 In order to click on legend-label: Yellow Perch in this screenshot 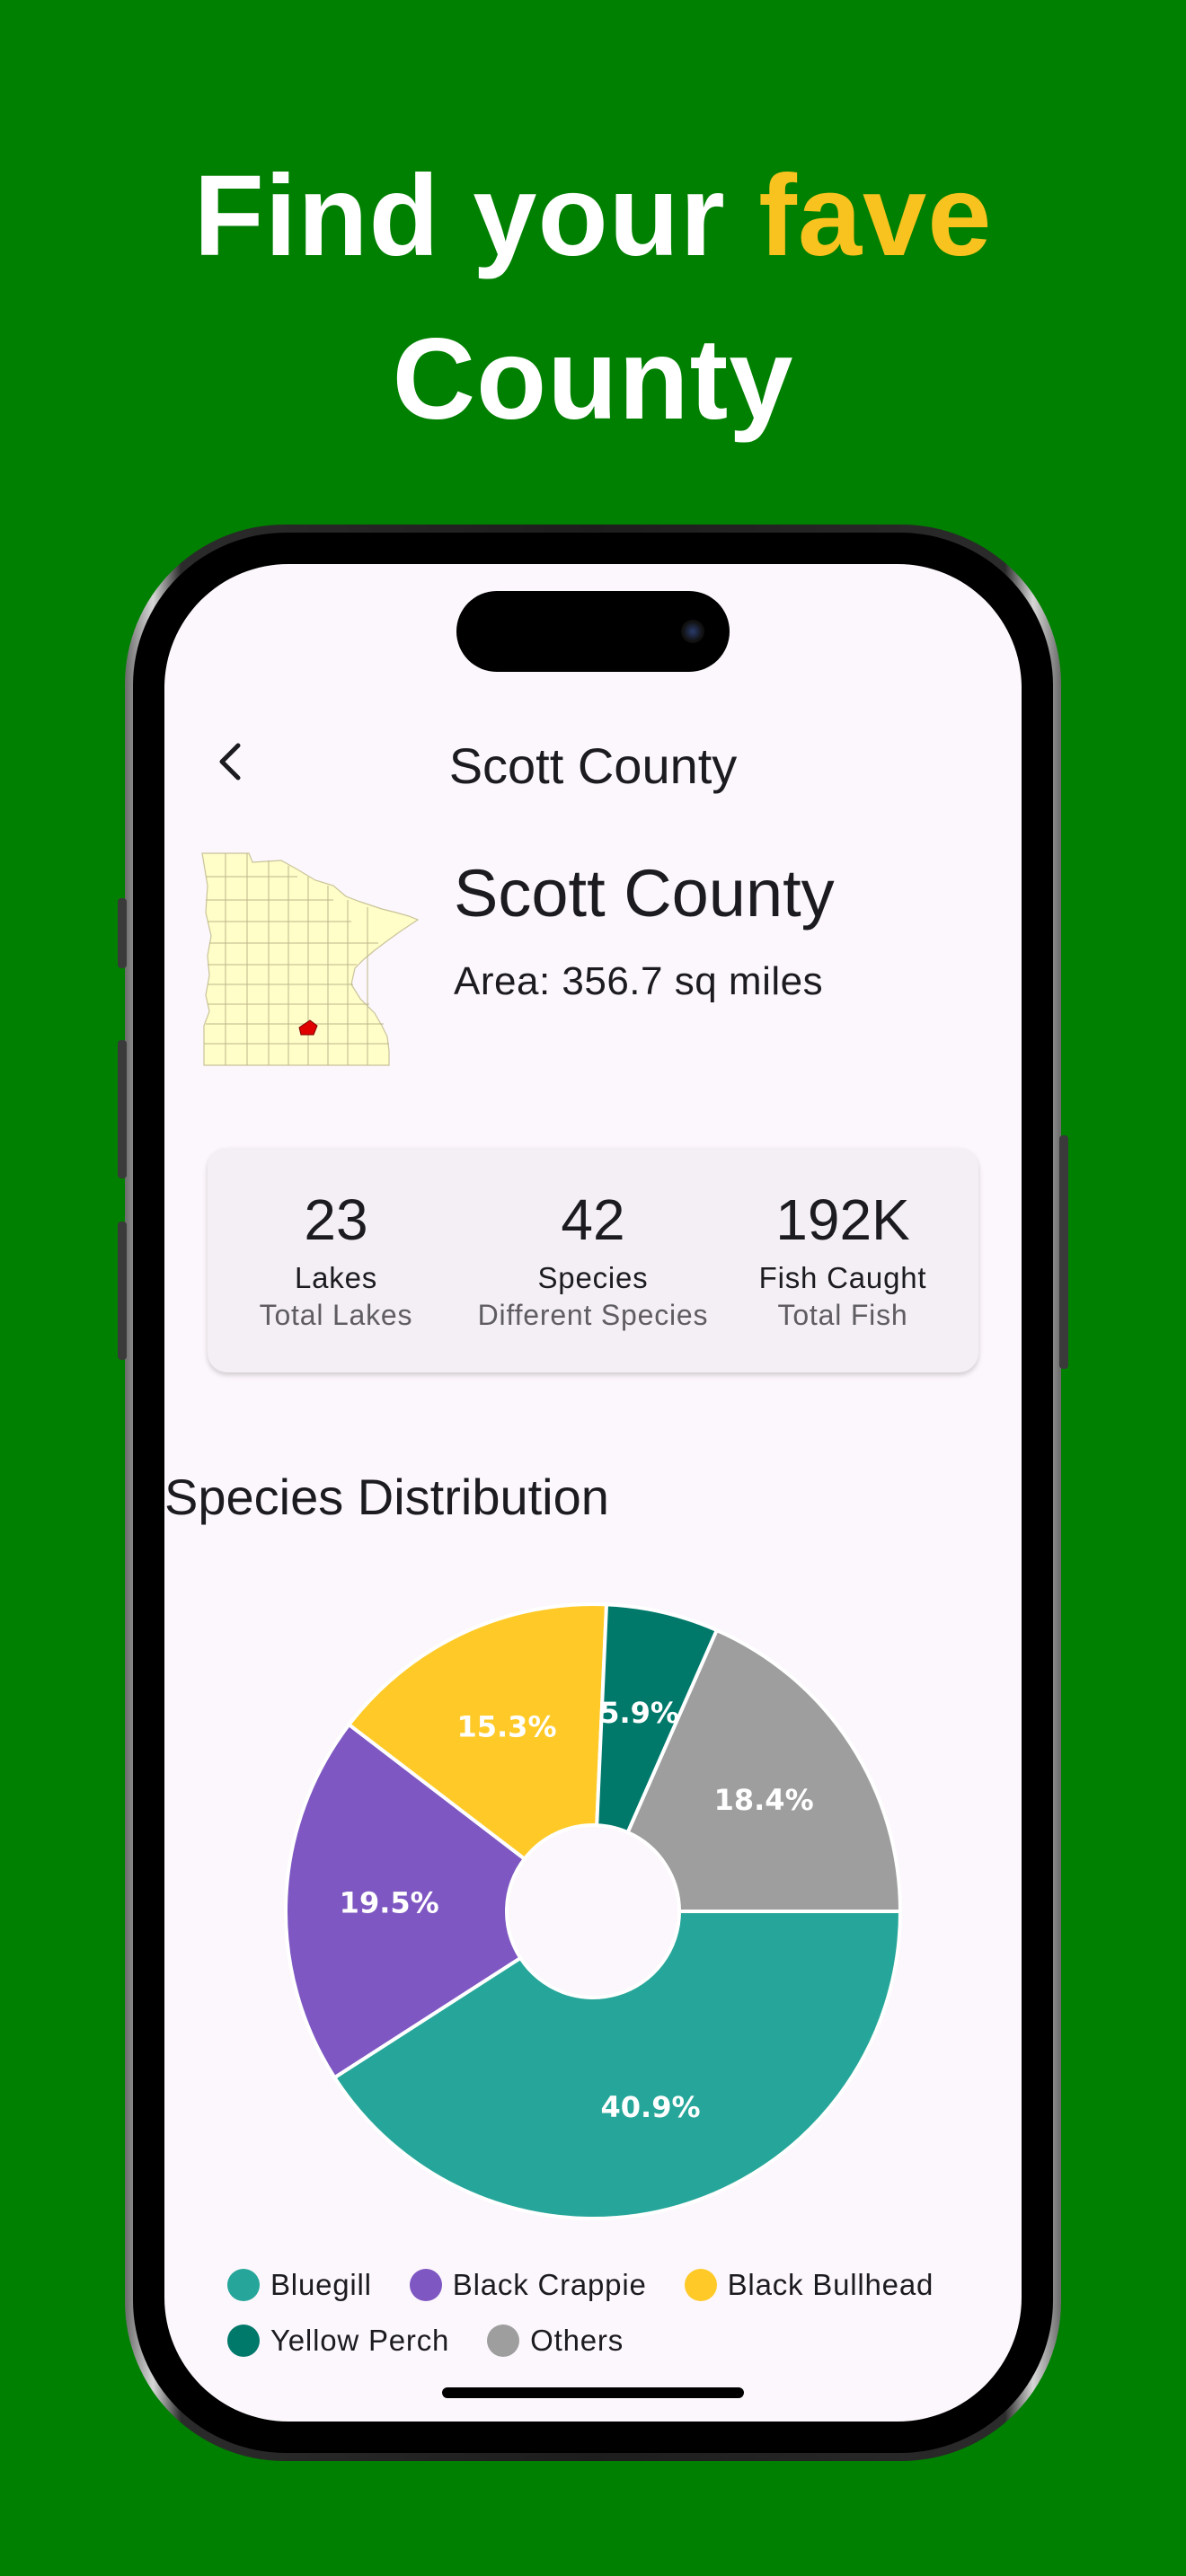, I will do `click(360, 2340)`.